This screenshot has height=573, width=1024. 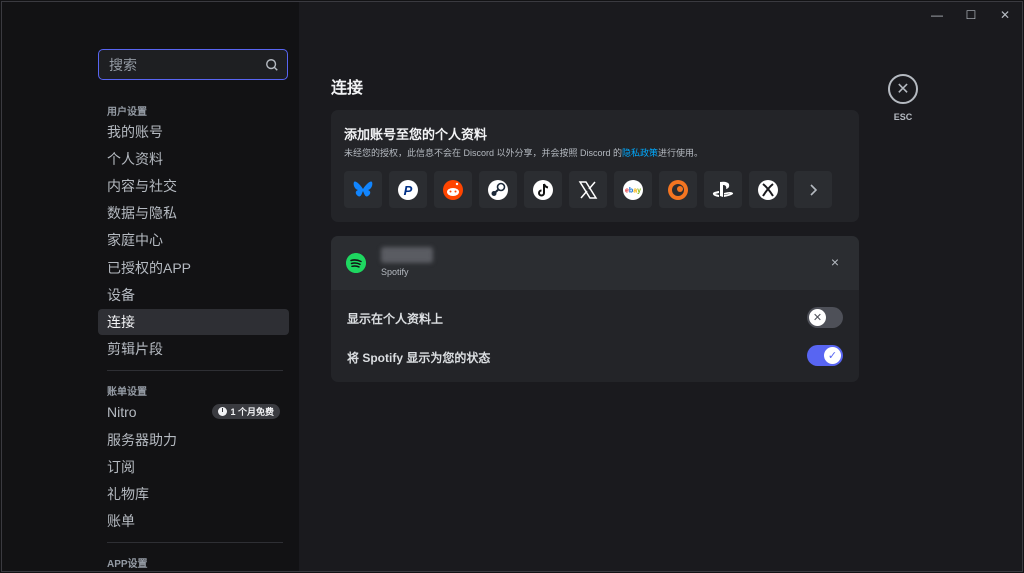 What do you see at coordinates (193, 213) in the screenshot?
I see `sidebar-item-data-privacy: 数据与隐私` at bounding box center [193, 213].